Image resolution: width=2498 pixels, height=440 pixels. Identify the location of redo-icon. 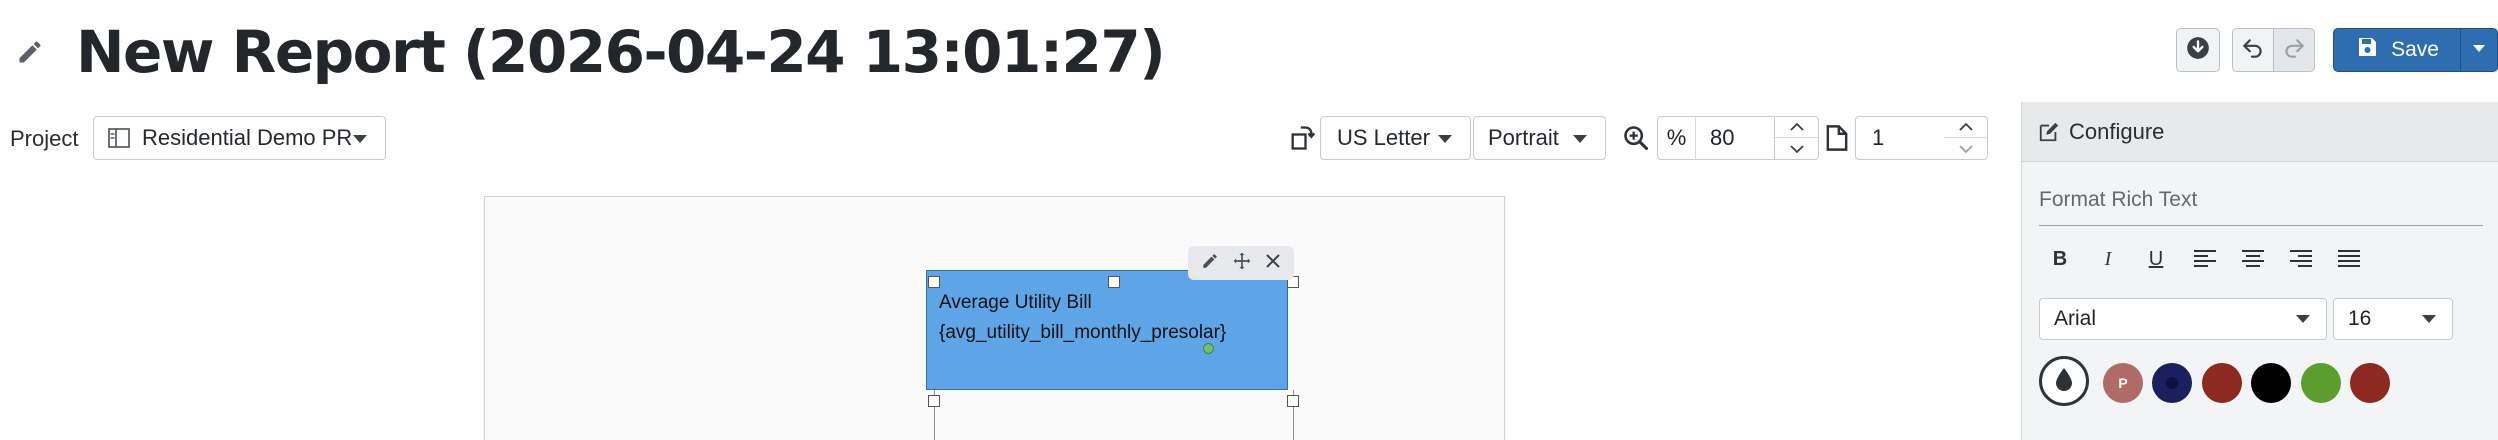
(2294, 50).